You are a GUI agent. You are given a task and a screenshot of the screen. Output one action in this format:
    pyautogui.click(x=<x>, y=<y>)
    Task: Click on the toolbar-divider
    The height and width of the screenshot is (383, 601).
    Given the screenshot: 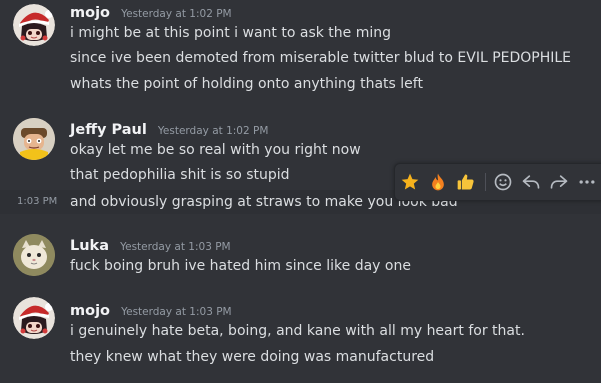 What is the action you would take?
    pyautogui.click(x=485, y=182)
    